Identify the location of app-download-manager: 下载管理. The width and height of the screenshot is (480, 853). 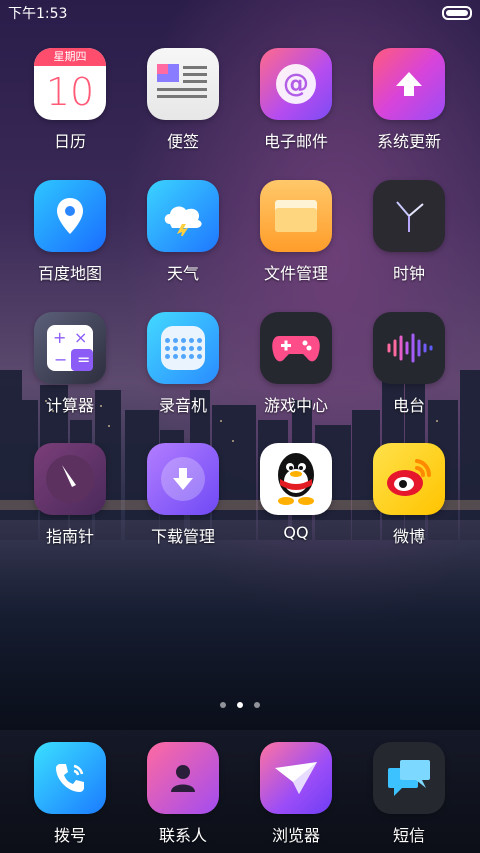
(183, 495).